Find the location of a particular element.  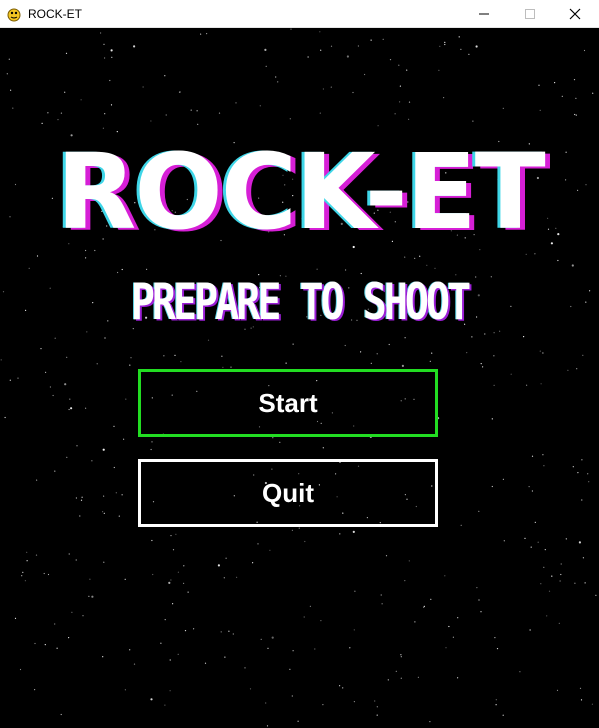

quit-button: Quit is located at coordinates (288, 493).